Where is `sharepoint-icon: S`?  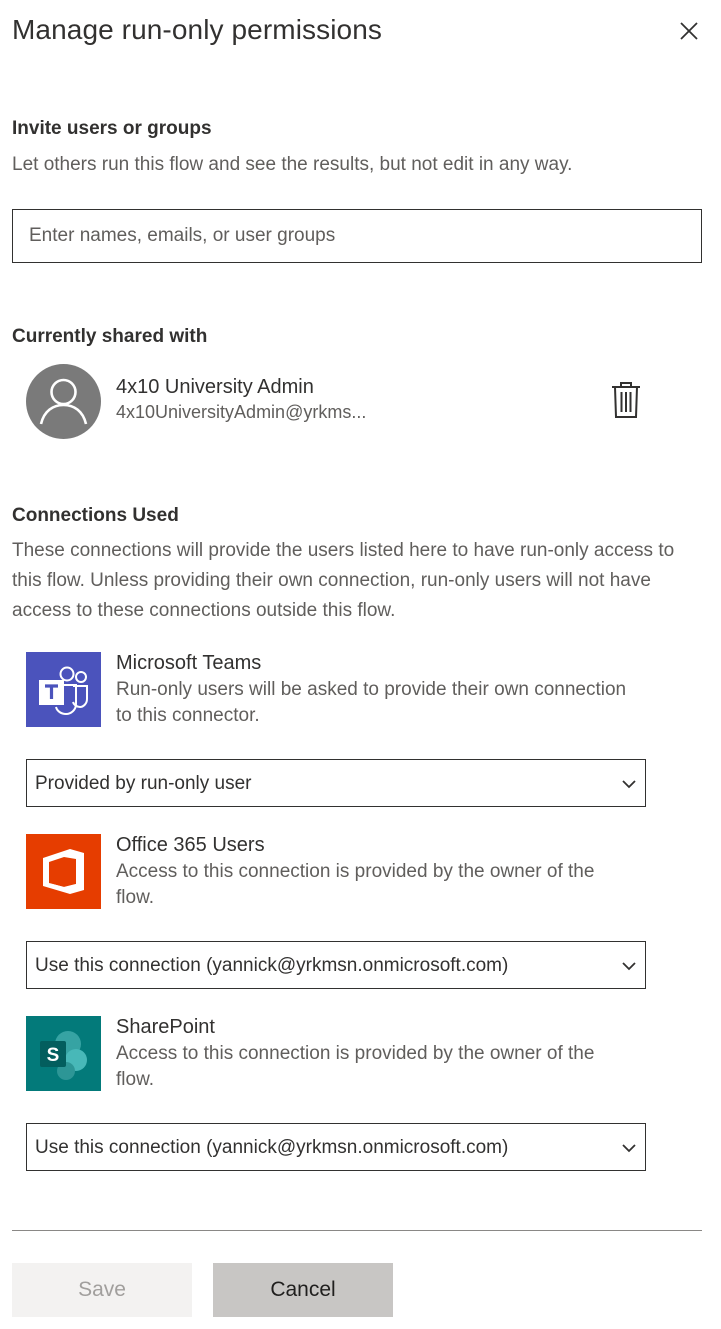
sharepoint-icon: S is located at coordinates (63, 1053).